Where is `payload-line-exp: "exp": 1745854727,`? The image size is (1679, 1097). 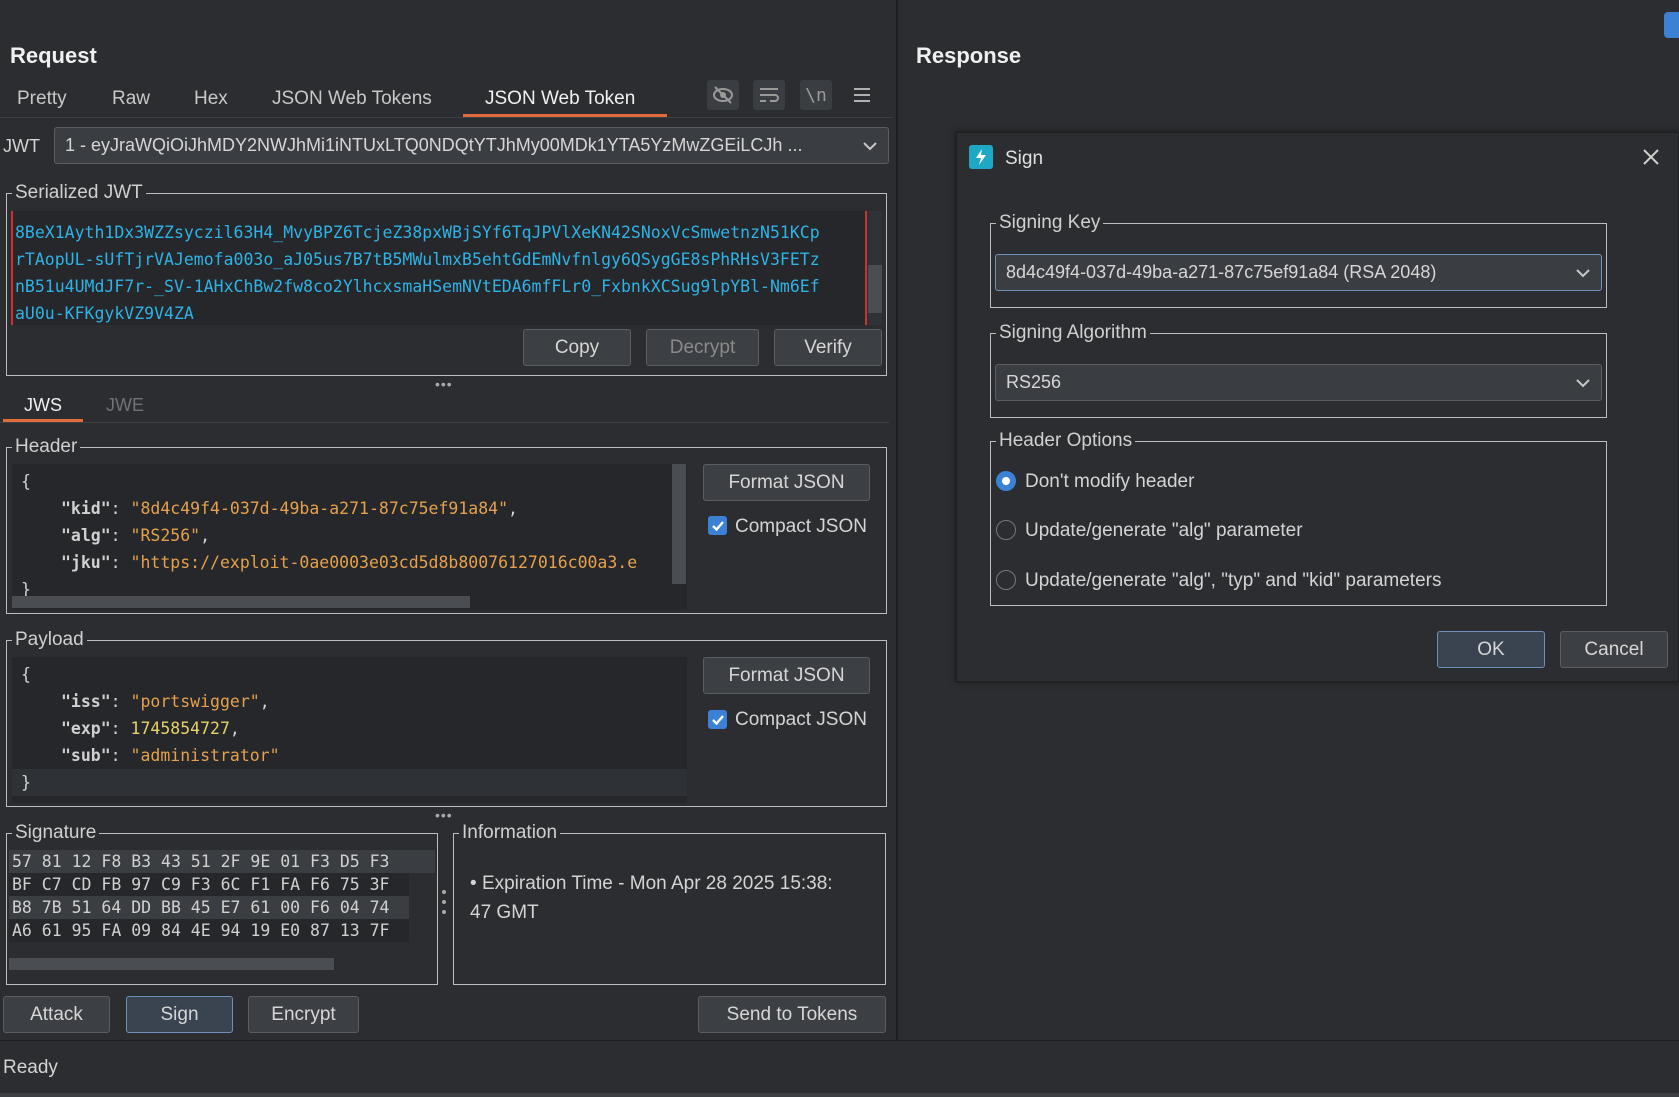
payload-line-exp: "exp": 1745854727, is located at coordinates (150, 728).